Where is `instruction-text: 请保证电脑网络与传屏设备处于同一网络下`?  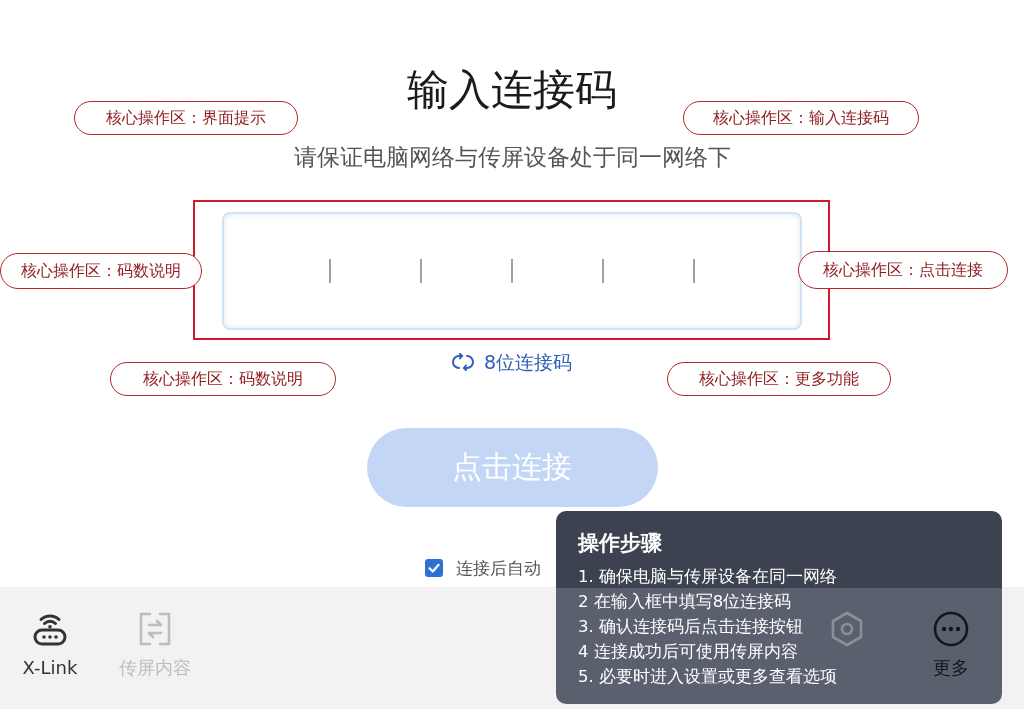 instruction-text: 请保证电脑网络与传屏设备处于同一网络下 is located at coordinates (512, 157).